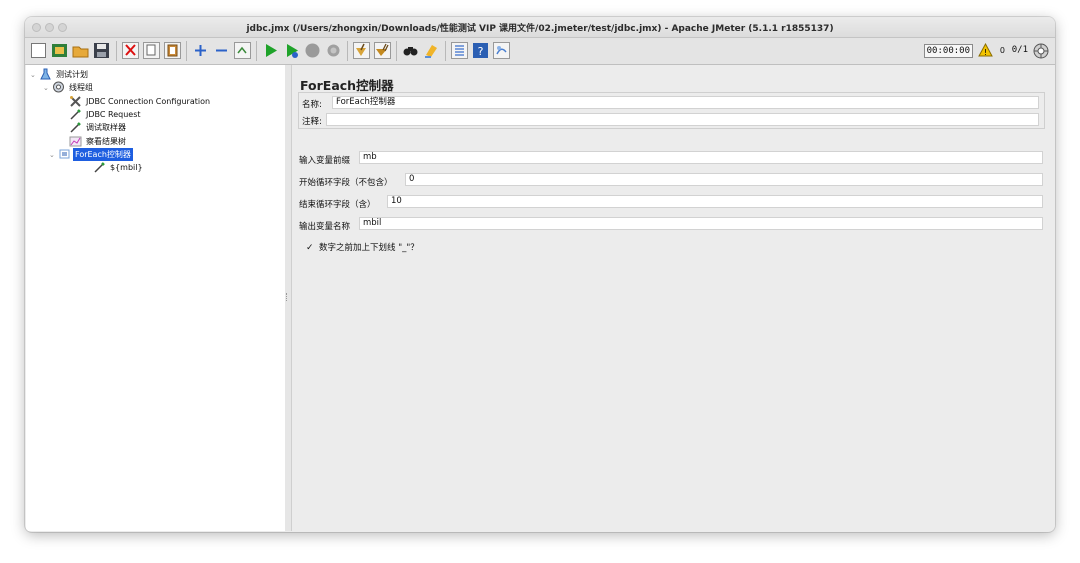 This screenshot has width=1080, height=563. Describe the element at coordinates (310, 248) in the screenshot. I see `checkmark-icon: ✓` at that location.